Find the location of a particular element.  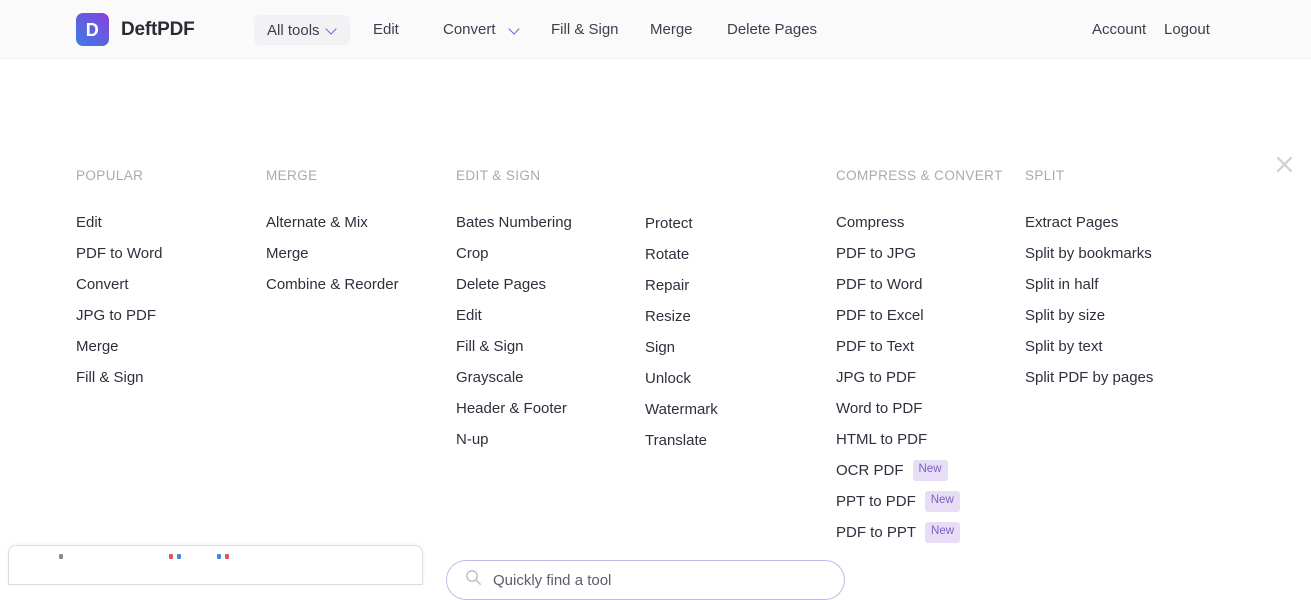

tool-link-label: PDF to JPG is located at coordinates (876, 253).